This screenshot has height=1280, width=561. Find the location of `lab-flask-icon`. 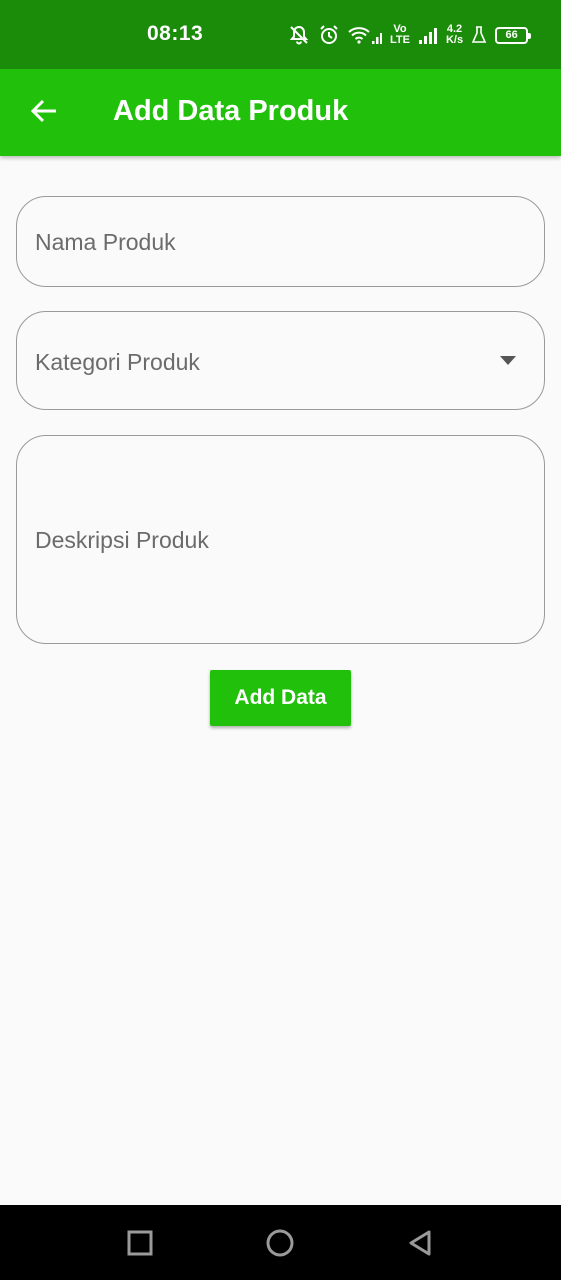

lab-flask-icon is located at coordinates (479, 35).